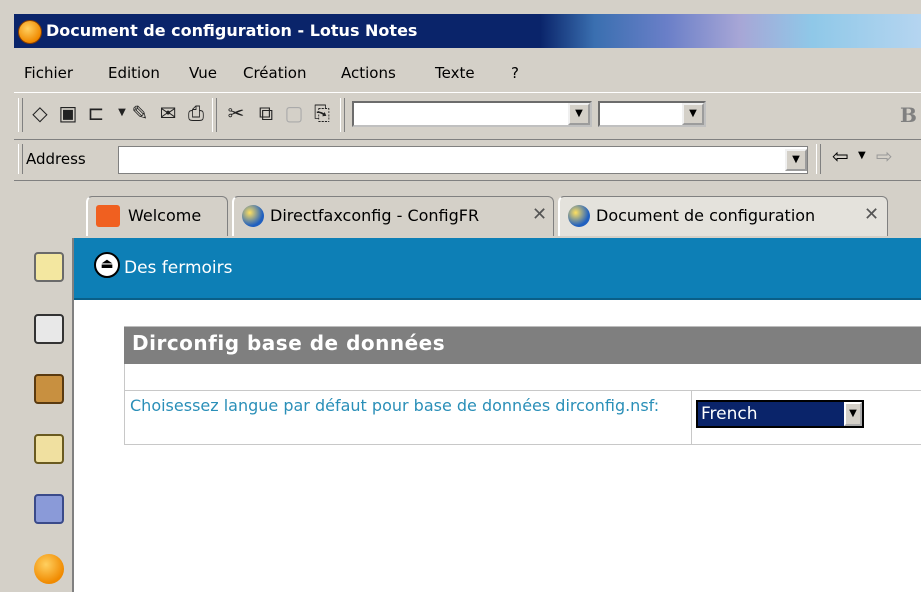  Describe the element at coordinates (68, 113) in the screenshot. I see `save-icon: ▣` at that location.